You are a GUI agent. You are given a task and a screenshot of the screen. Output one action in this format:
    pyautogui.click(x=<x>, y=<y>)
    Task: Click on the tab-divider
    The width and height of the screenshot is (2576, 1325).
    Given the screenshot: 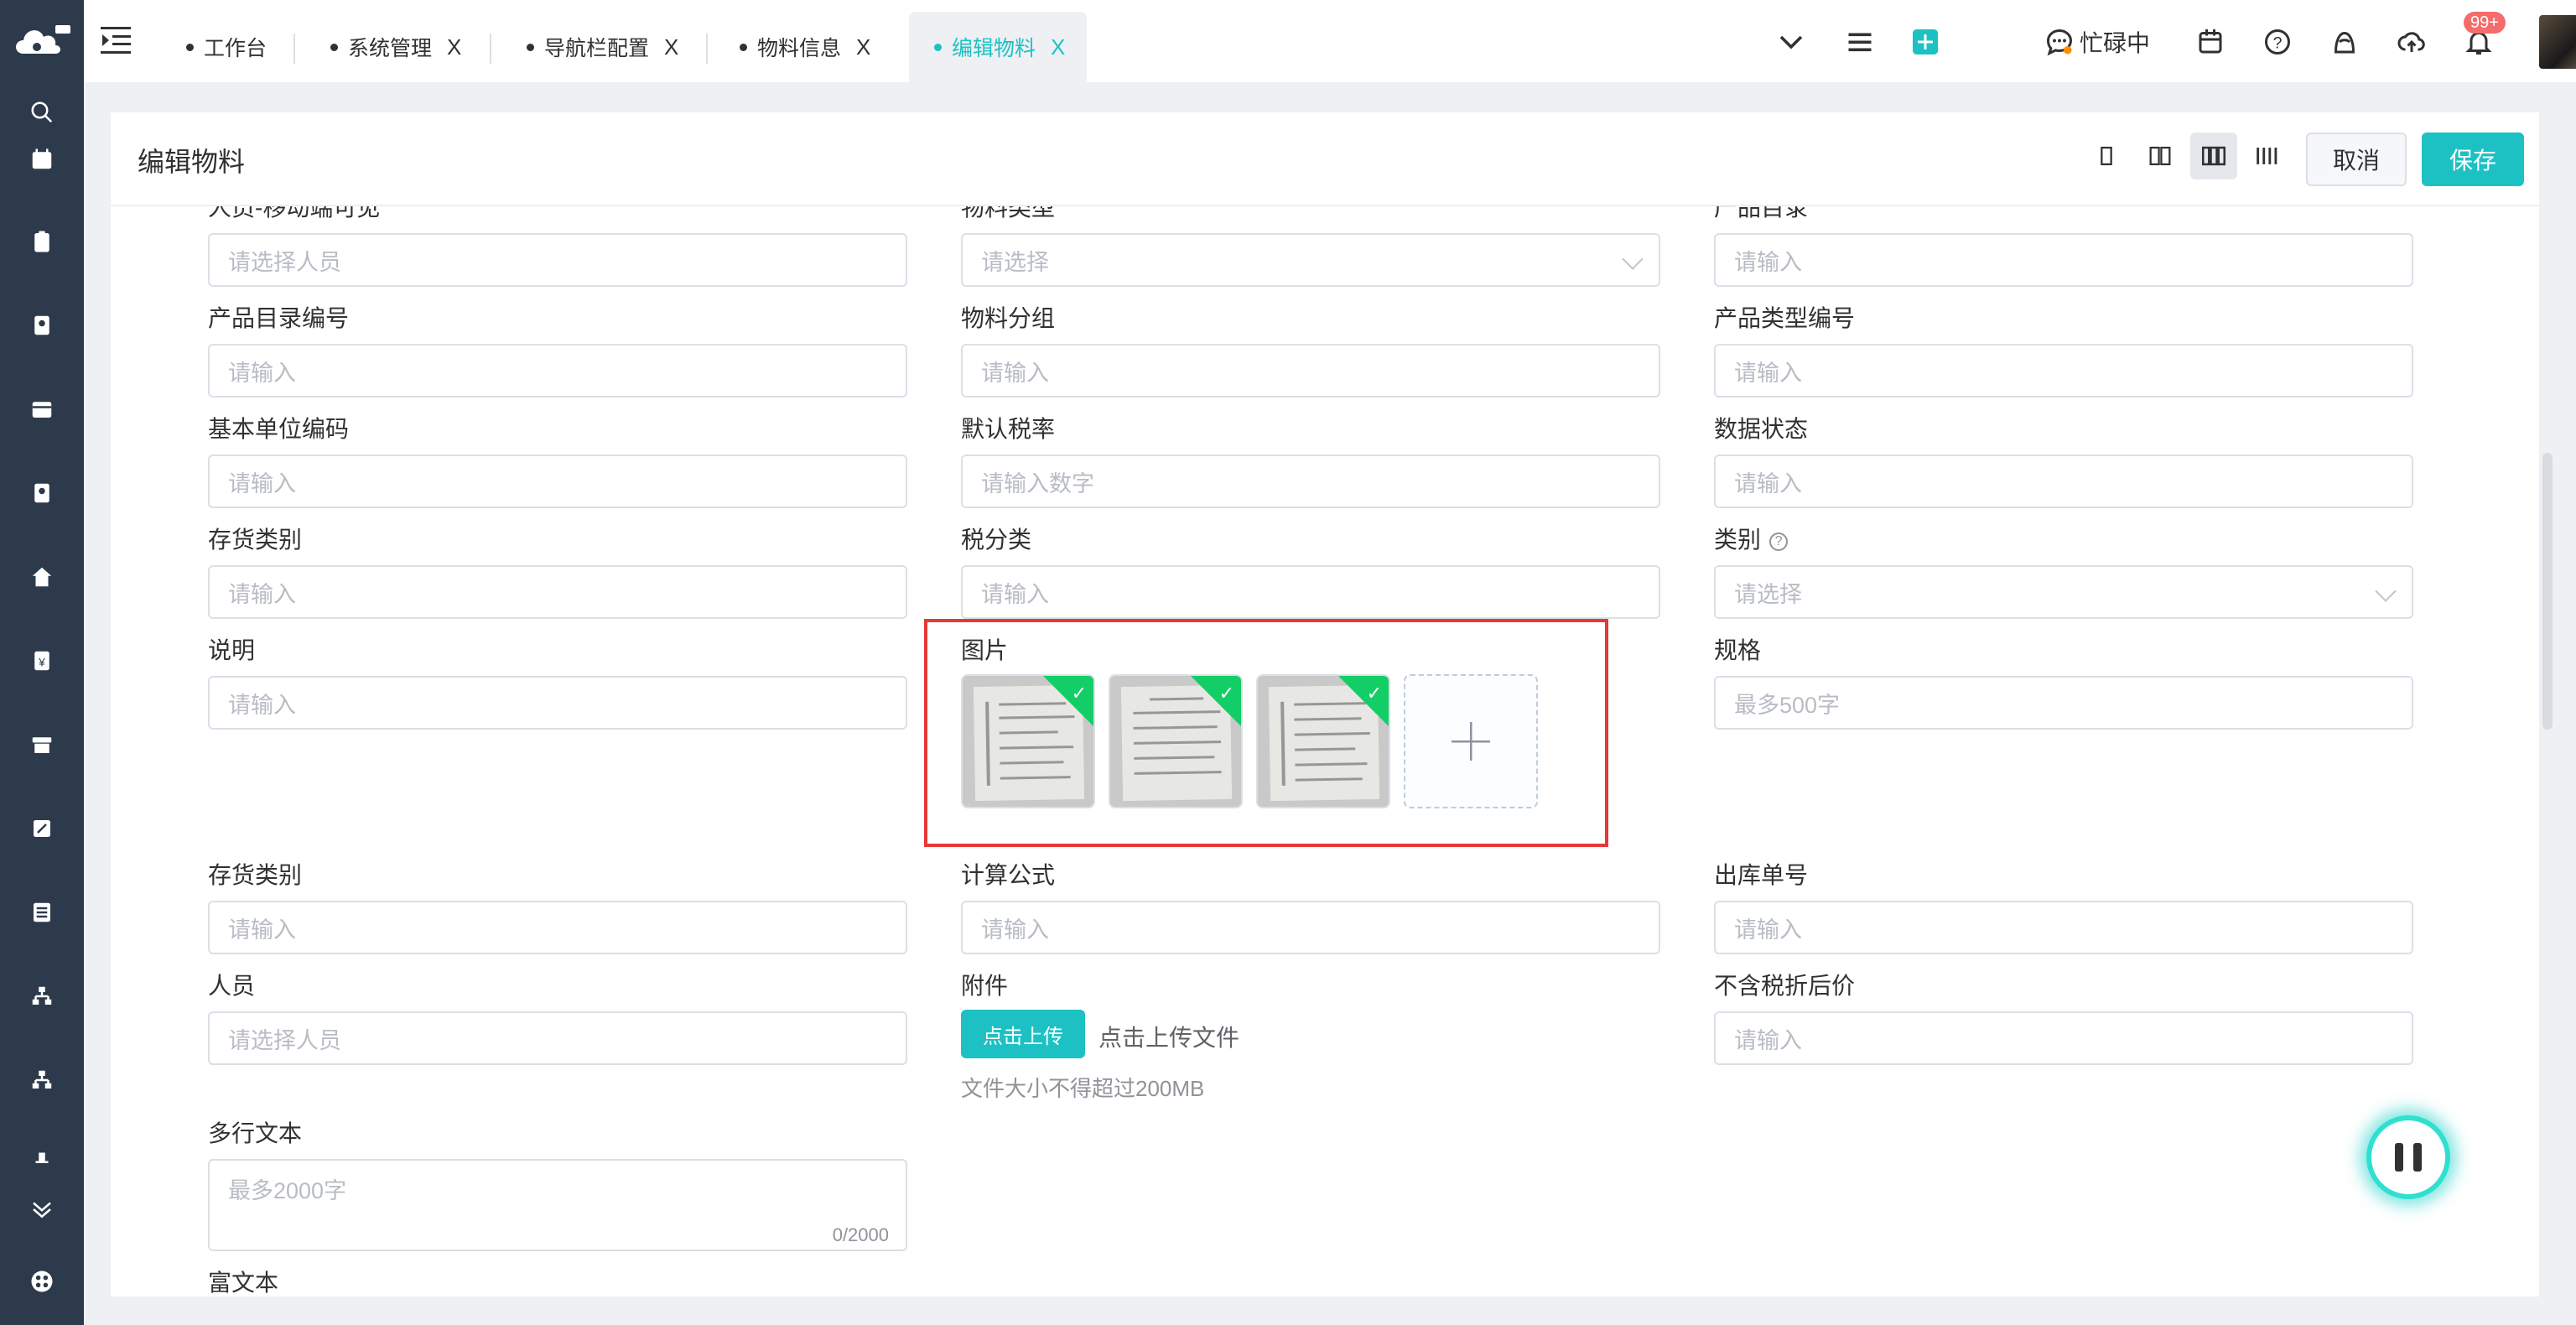 What is the action you would take?
    pyautogui.click(x=294, y=49)
    